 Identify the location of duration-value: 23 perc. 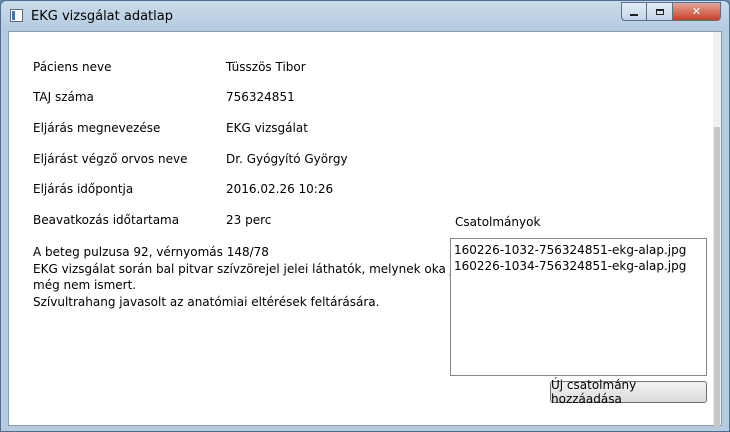
(249, 220).